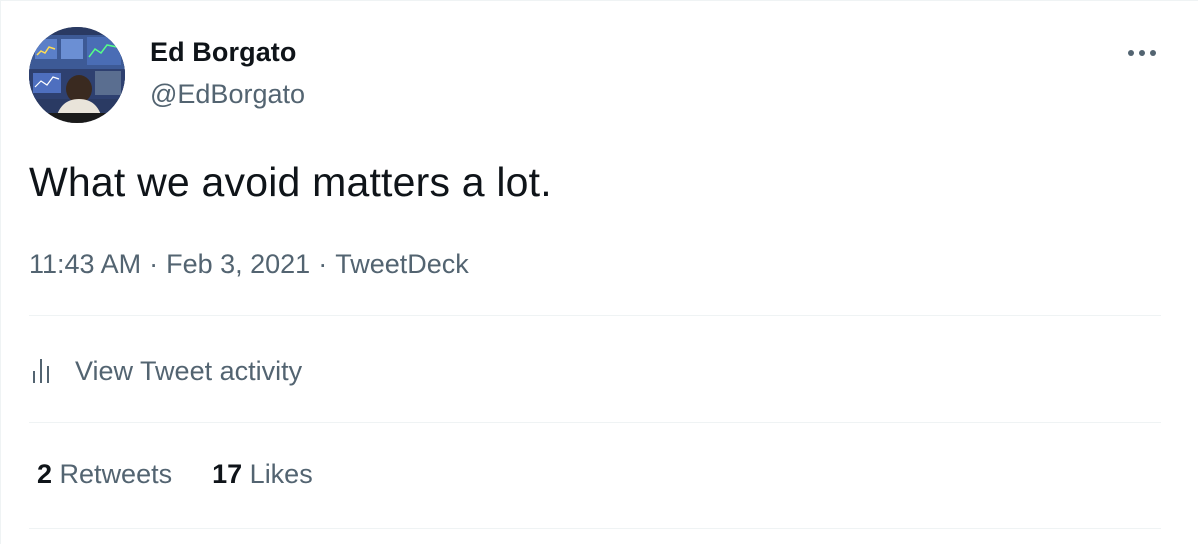 The height and width of the screenshot is (544, 1198). What do you see at coordinates (45, 474) in the screenshot?
I see `retweets-count: 2` at bounding box center [45, 474].